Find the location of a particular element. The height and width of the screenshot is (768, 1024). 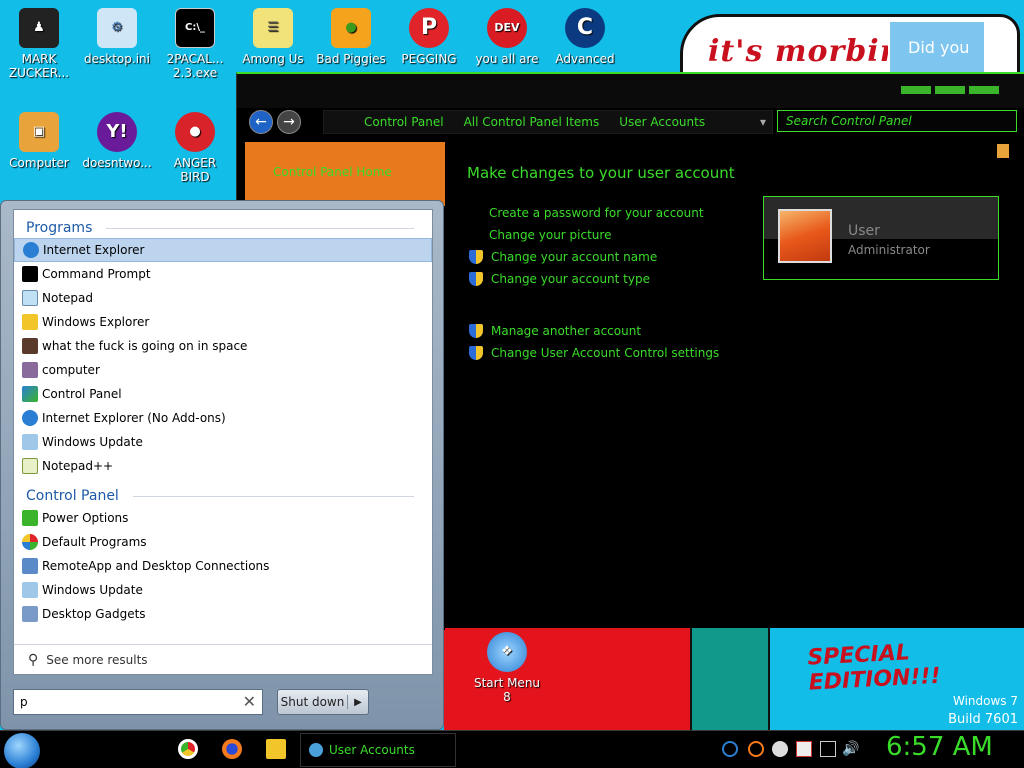

desktop-icon-desktop-ini: ⚙ desktop.ini is located at coordinates (117, 37).